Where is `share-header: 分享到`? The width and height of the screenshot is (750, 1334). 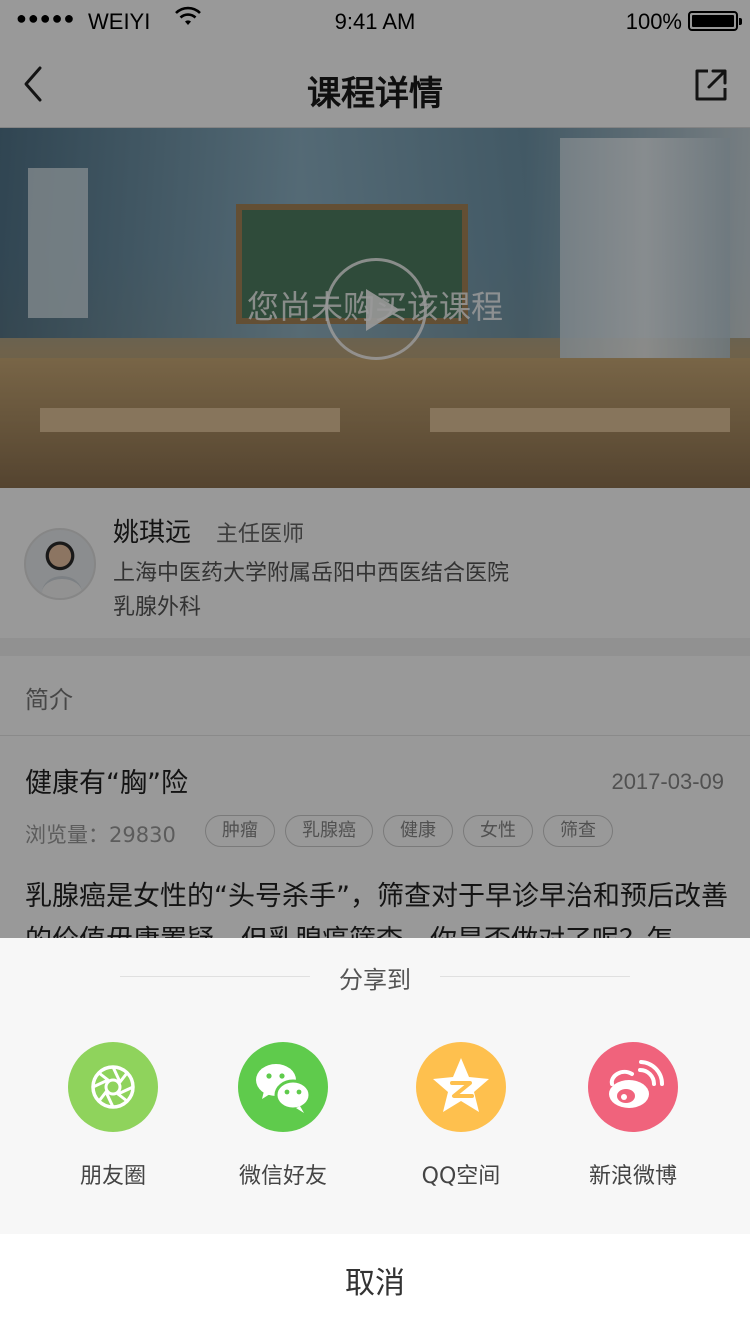
share-header: 分享到 is located at coordinates (375, 977).